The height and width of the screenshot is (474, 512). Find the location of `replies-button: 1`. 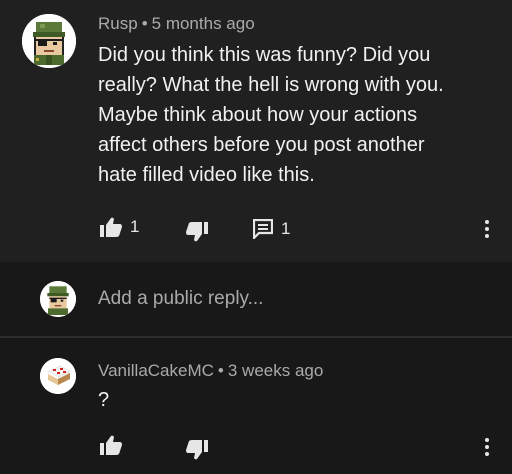

replies-button: 1 is located at coordinates (271, 229).